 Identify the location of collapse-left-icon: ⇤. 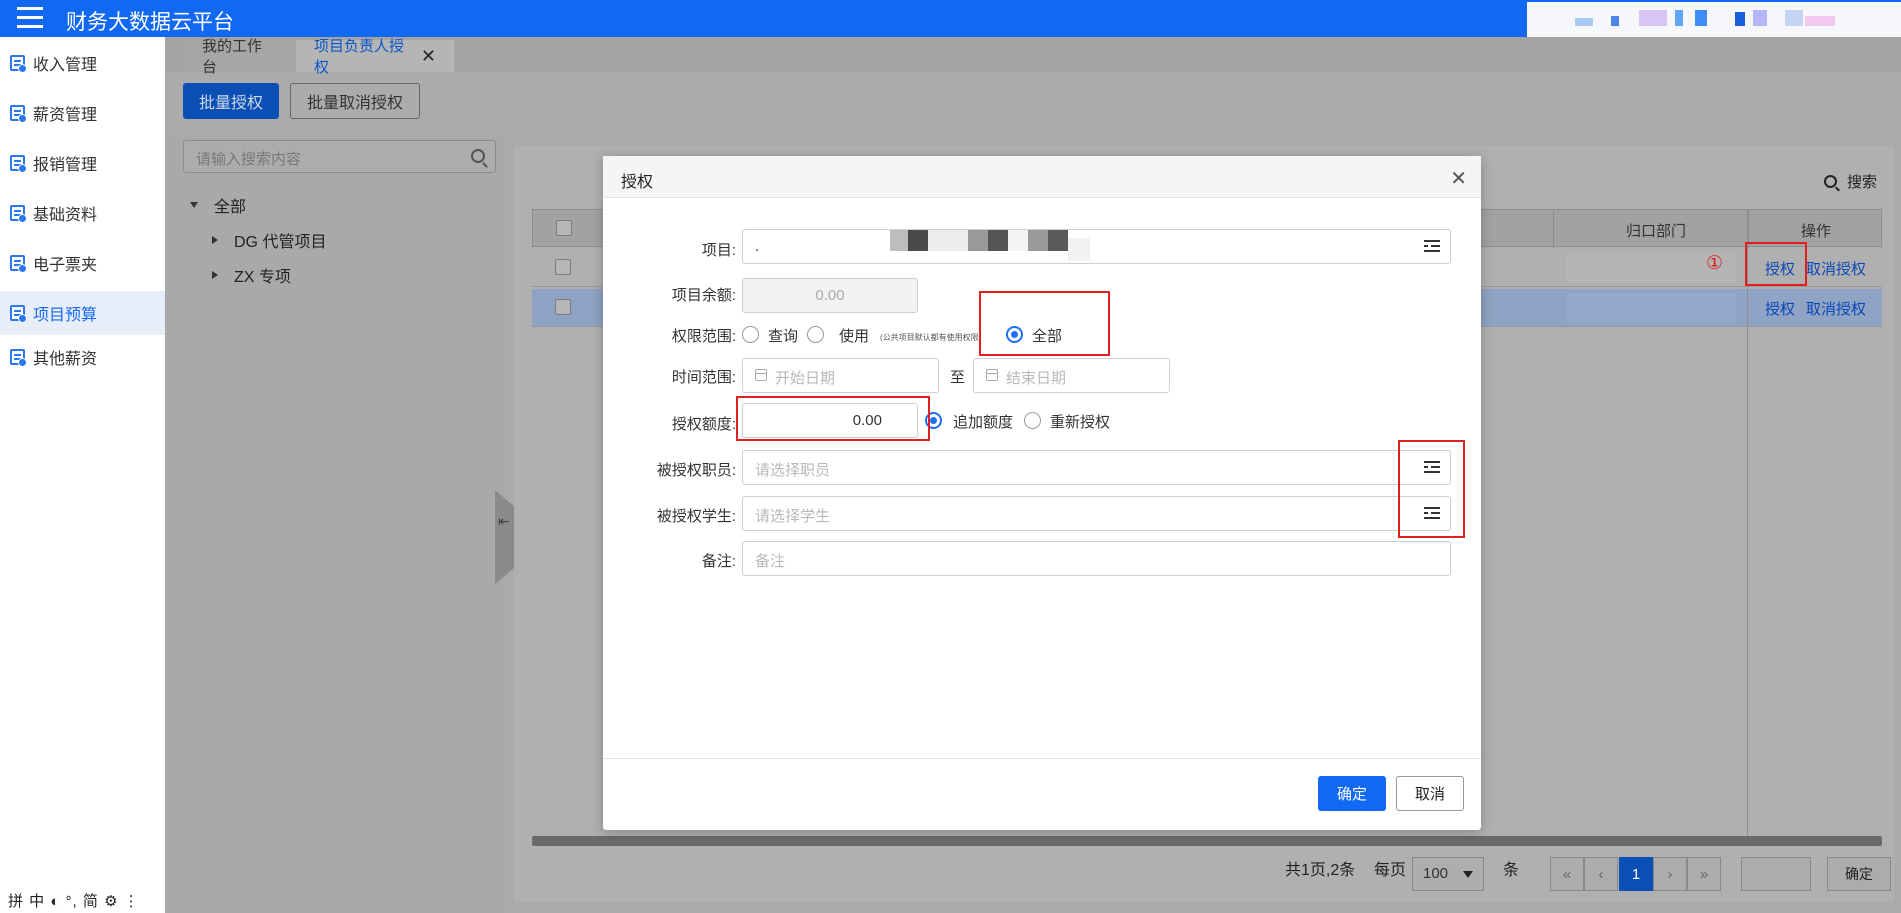
(504, 521).